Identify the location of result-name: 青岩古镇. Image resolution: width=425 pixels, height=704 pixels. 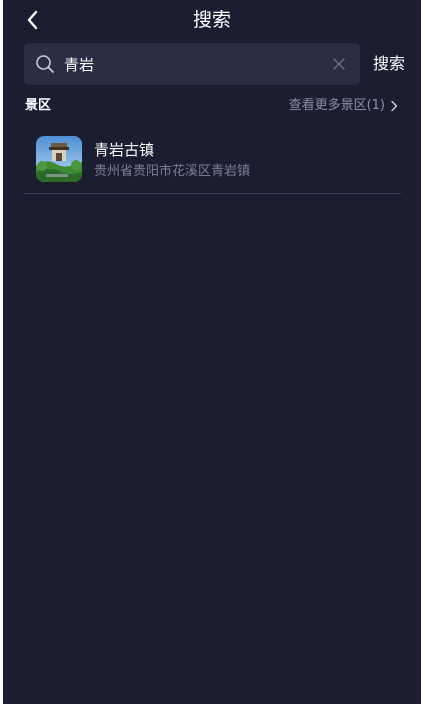
(124, 150).